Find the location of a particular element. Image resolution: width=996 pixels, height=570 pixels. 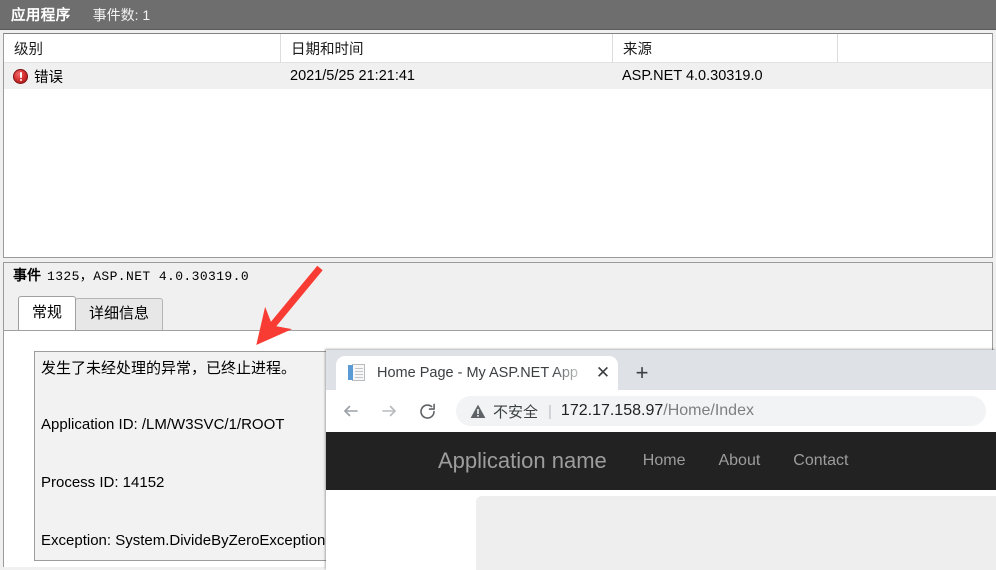

security-status-label: 不安全 is located at coordinates (516, 412).